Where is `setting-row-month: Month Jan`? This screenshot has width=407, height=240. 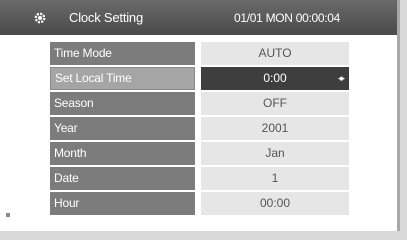
setting-row-month: Month Jan is located at coordinates (199, 153).